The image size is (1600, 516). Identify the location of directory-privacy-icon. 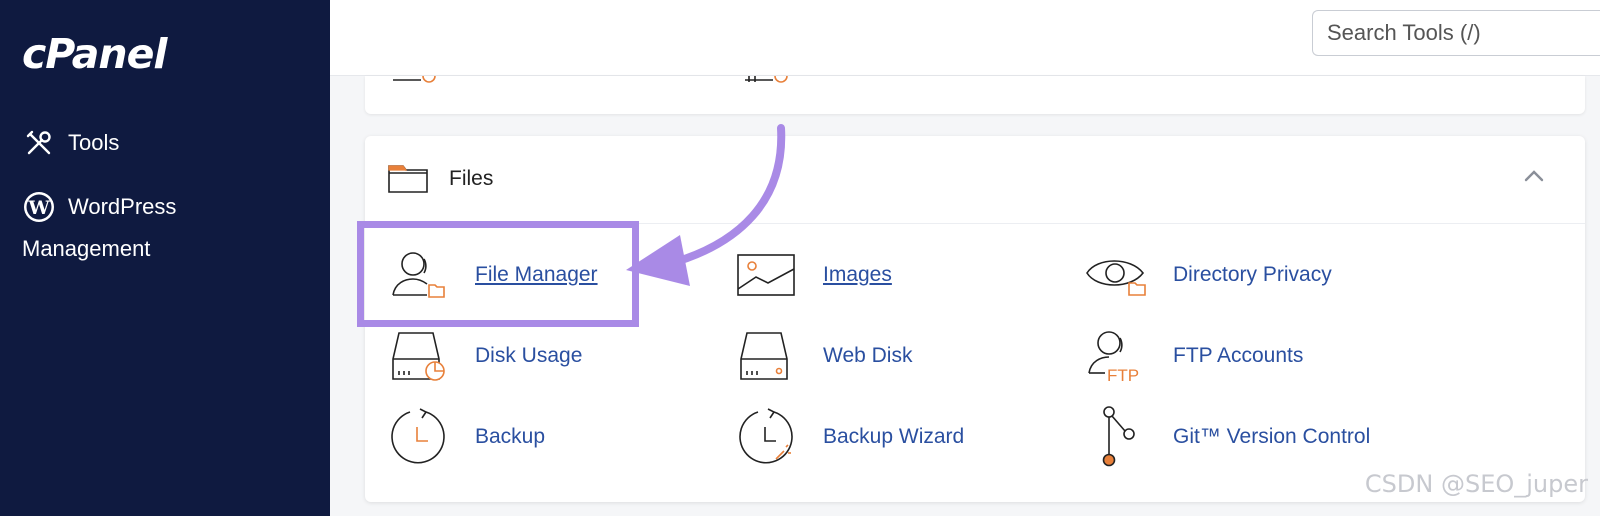
(1116, 275).